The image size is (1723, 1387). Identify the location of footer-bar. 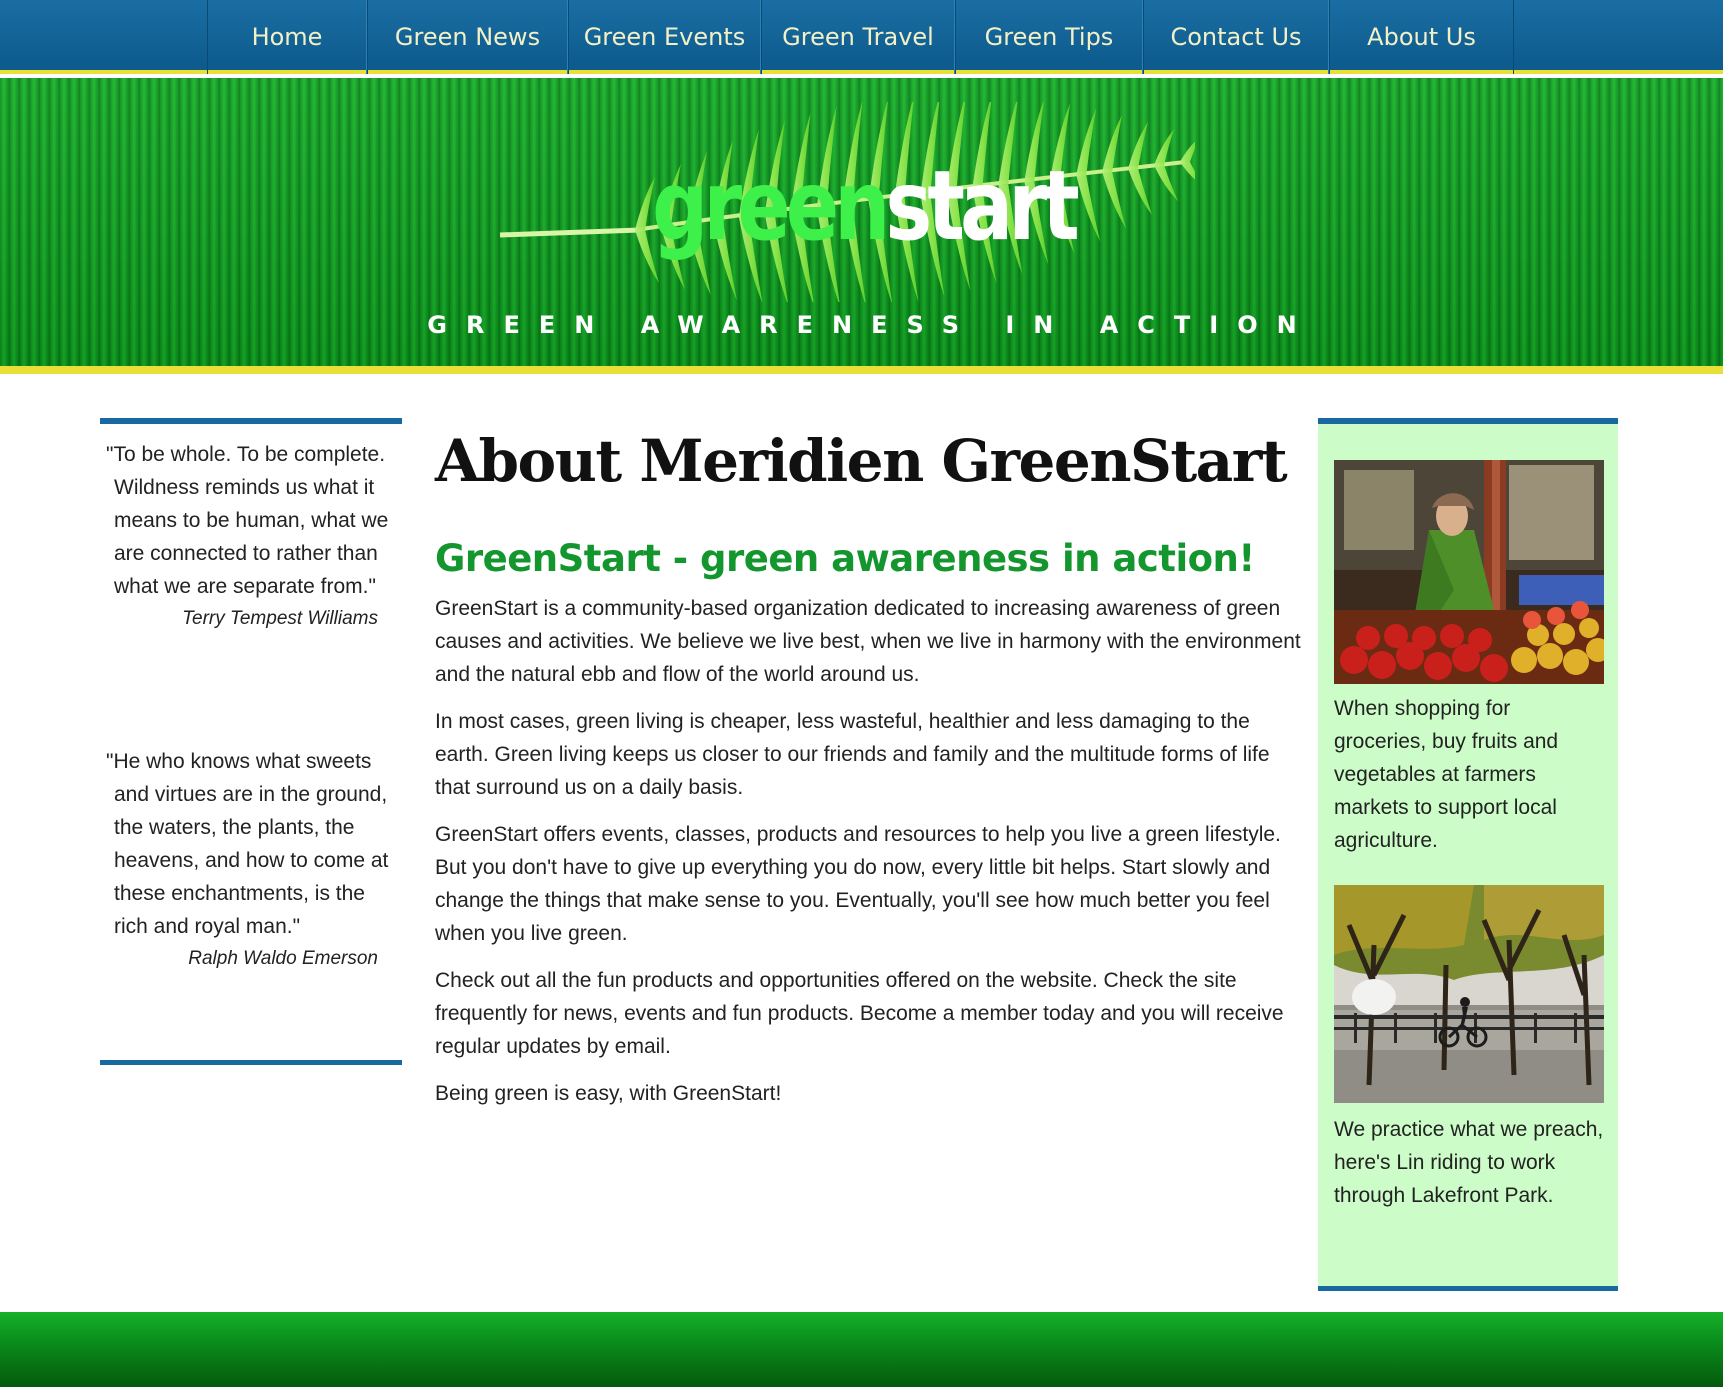
(861, 1349).